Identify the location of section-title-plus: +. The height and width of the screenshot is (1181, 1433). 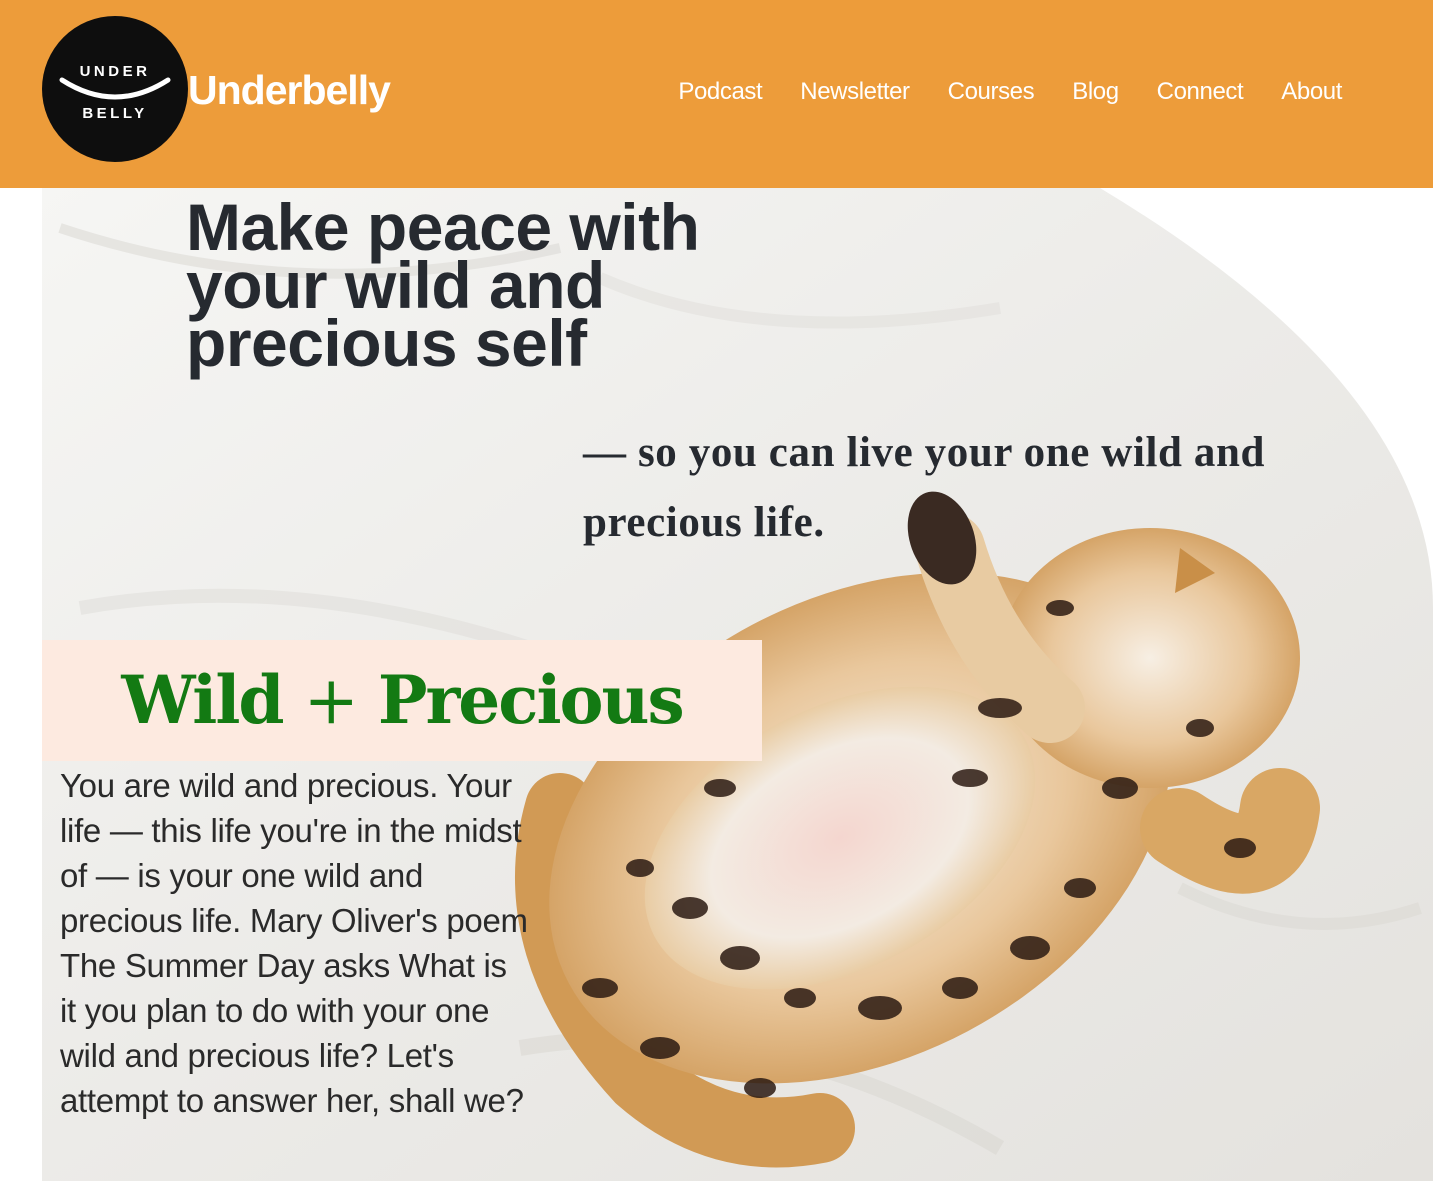
(331, 700).